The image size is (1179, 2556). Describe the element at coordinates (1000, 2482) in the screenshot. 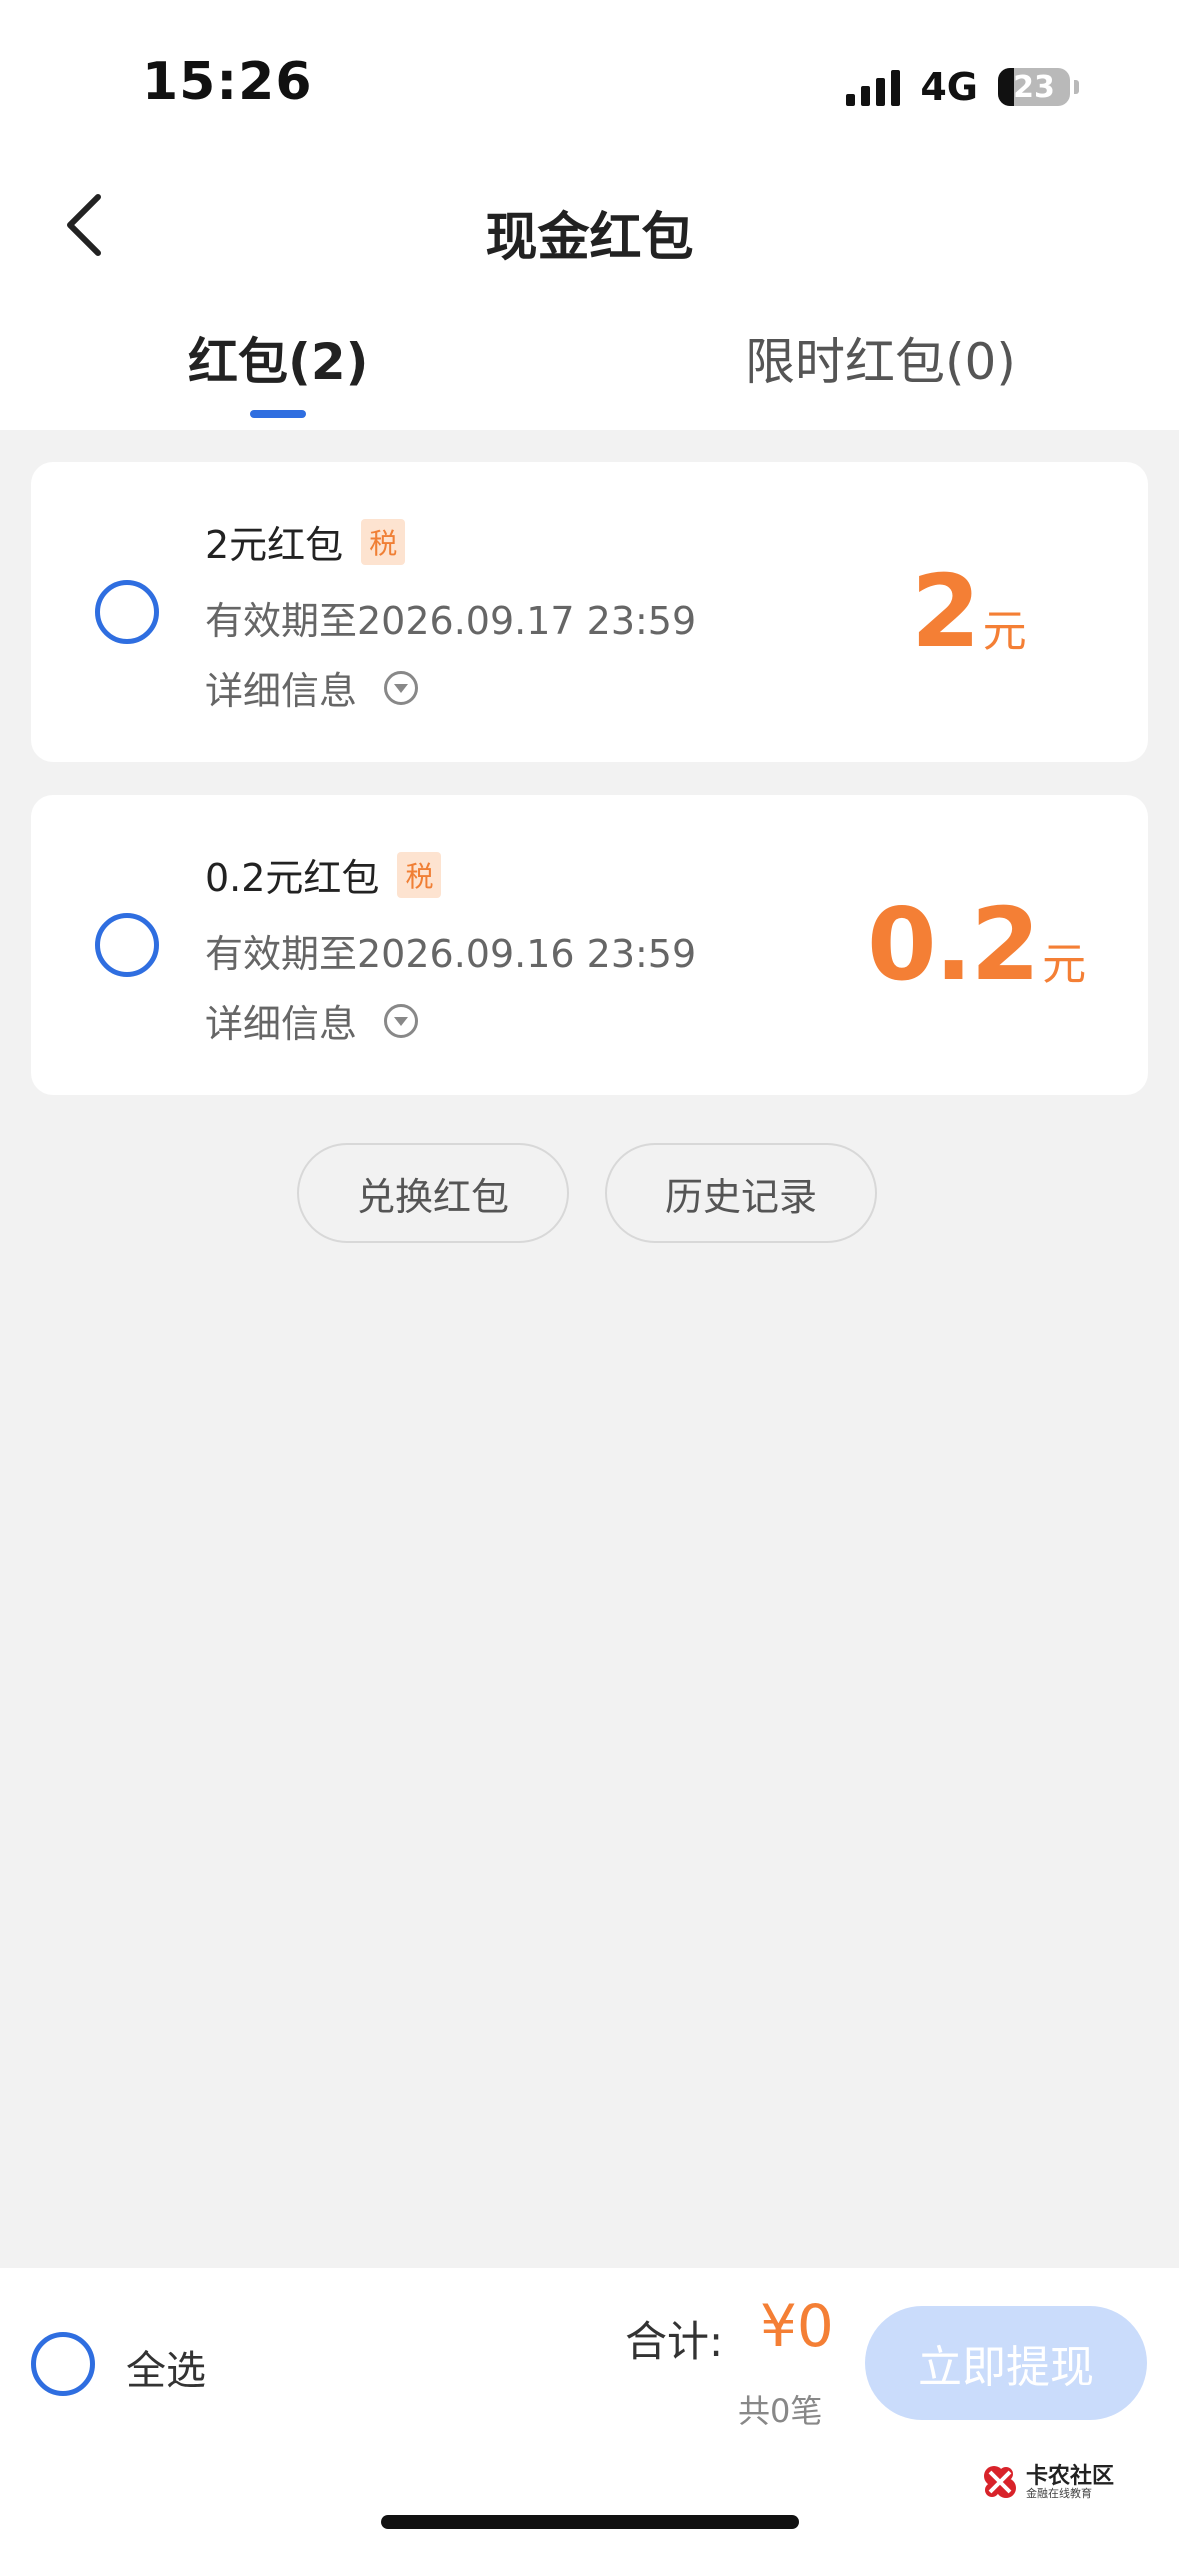

I see `kanong-logo-icon` at that location.